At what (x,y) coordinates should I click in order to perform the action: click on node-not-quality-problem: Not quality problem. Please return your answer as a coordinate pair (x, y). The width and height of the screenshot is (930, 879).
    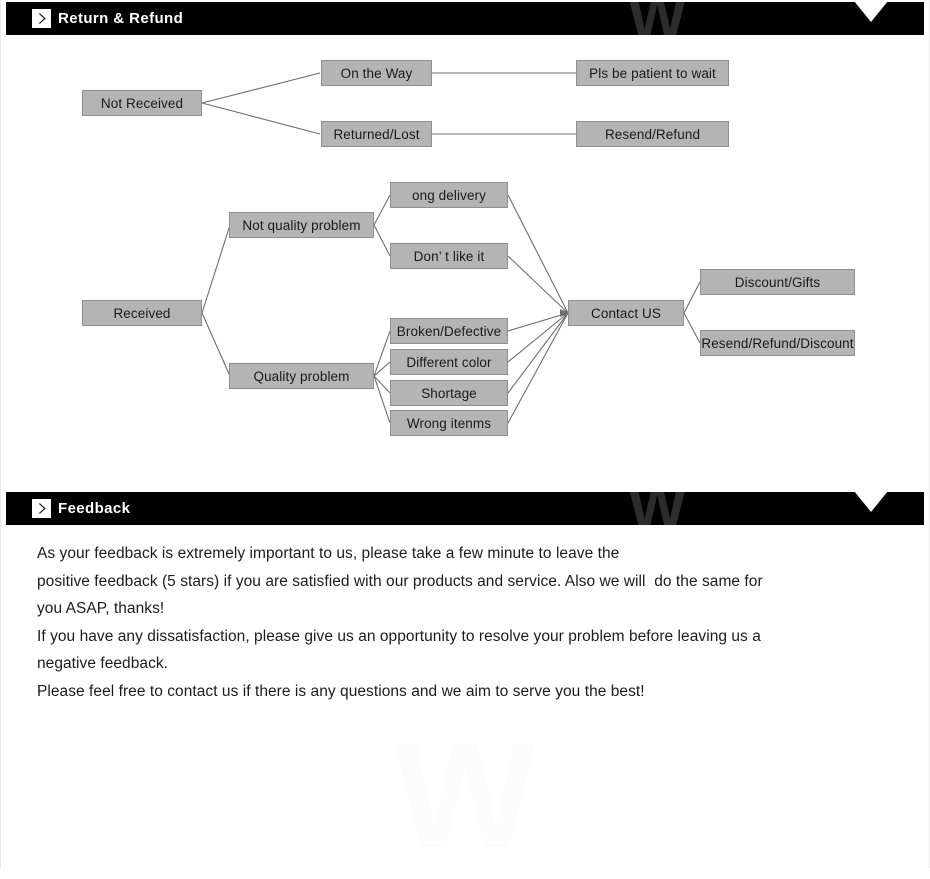
    Looking at the image, I should click on (301, 225).